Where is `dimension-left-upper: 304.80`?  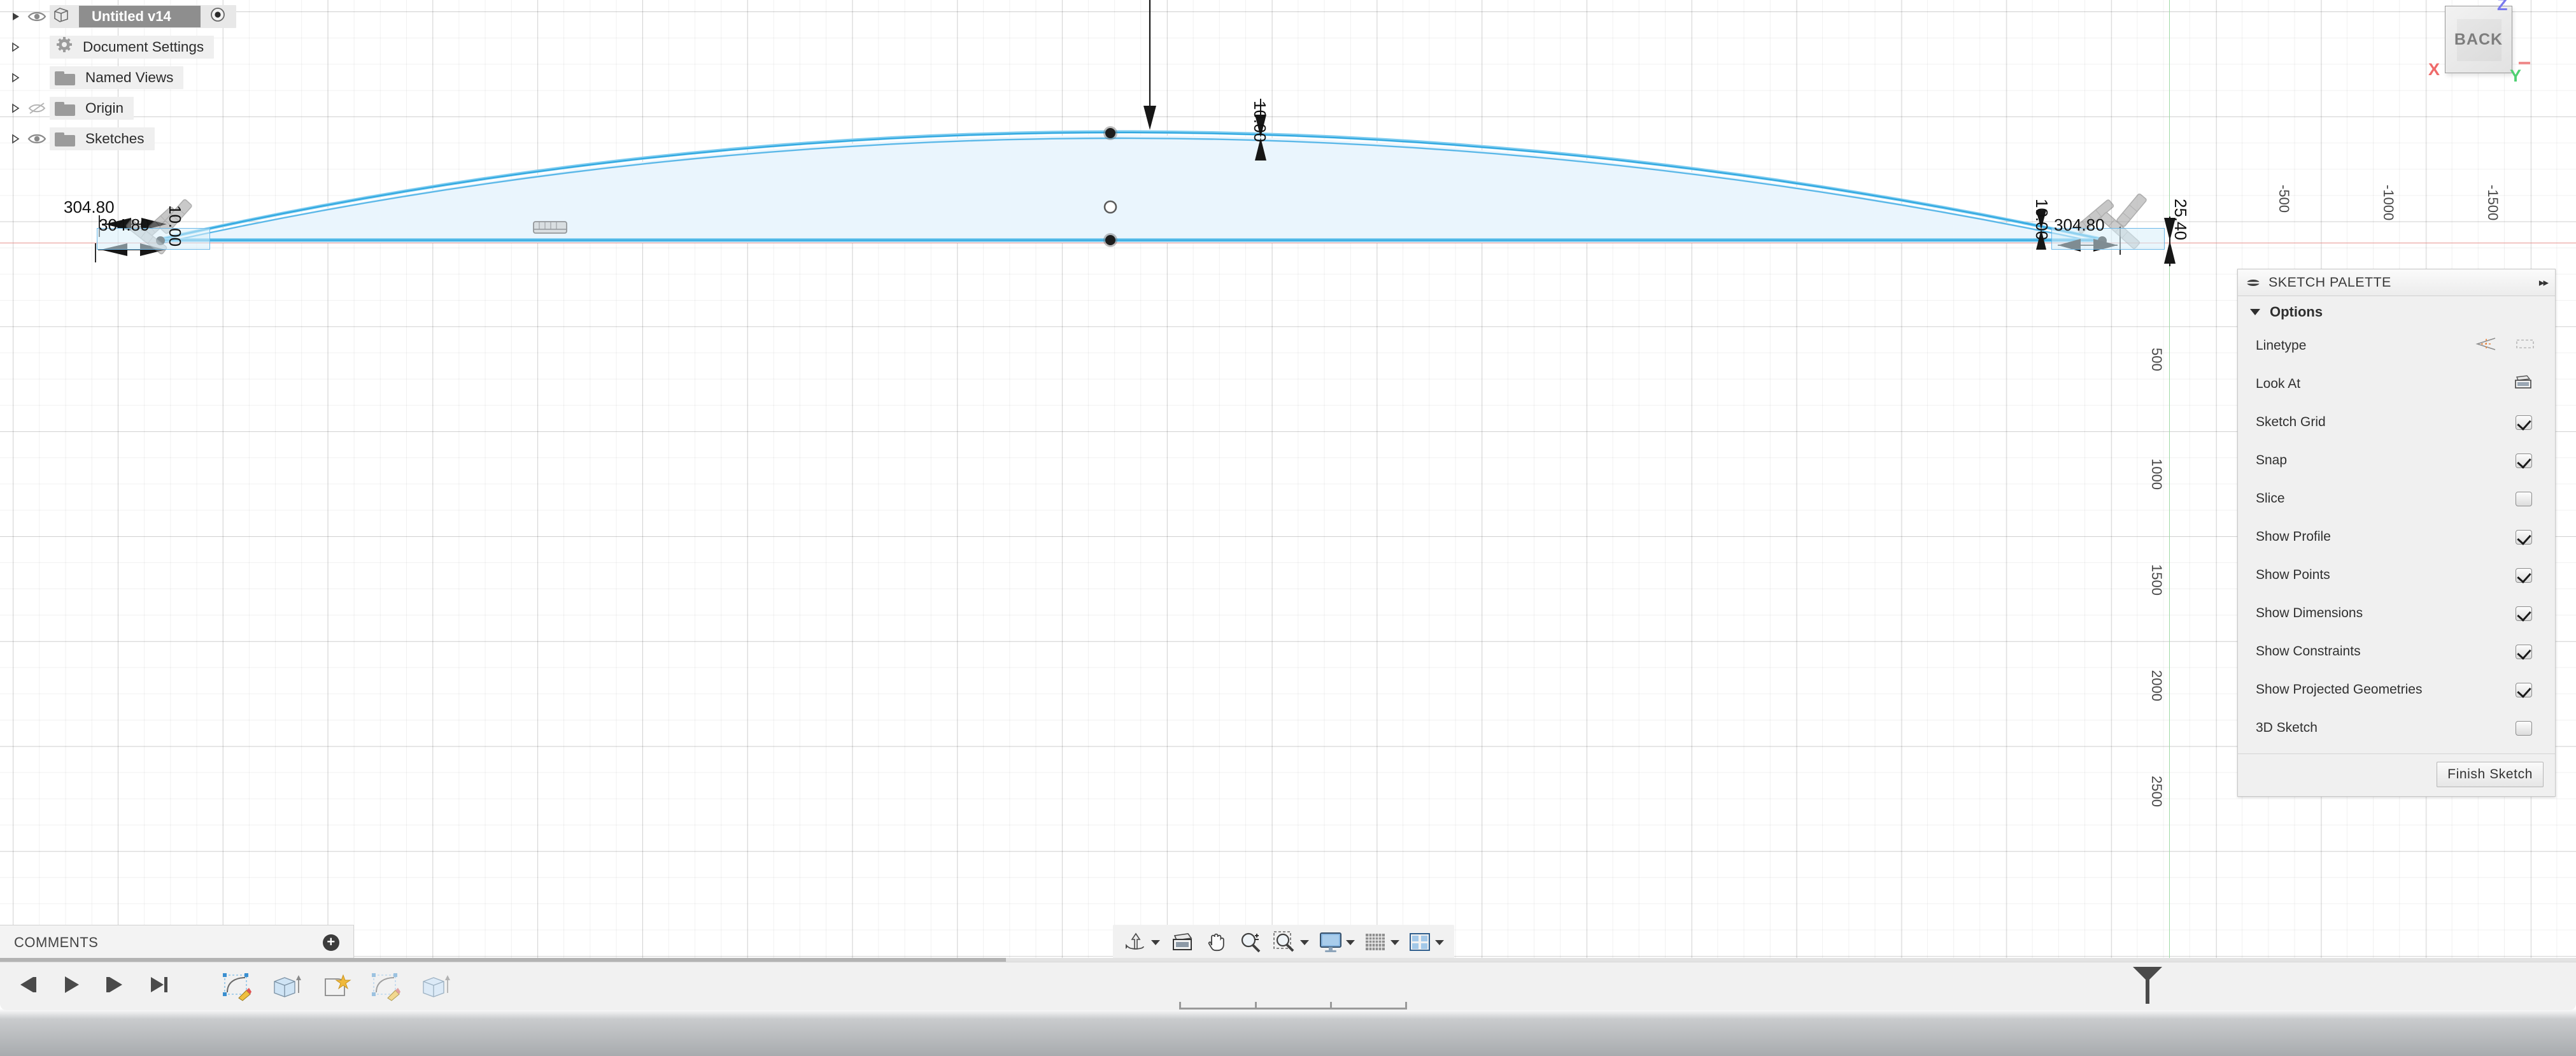
dimension-left-upper: 304.80 is located at coordinates (89, 207).